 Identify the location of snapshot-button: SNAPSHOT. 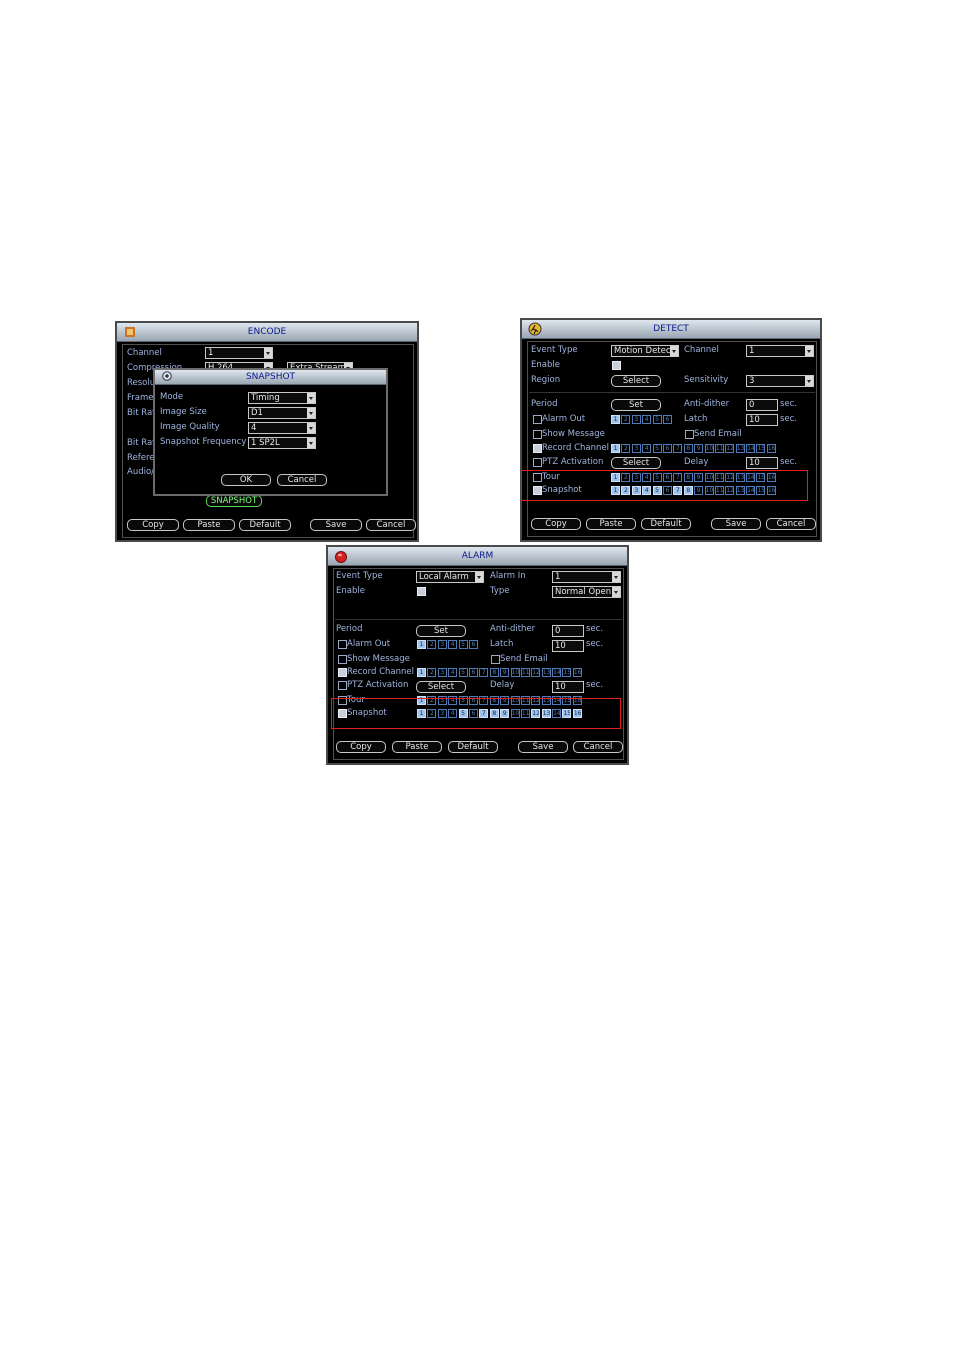
(234, 501).